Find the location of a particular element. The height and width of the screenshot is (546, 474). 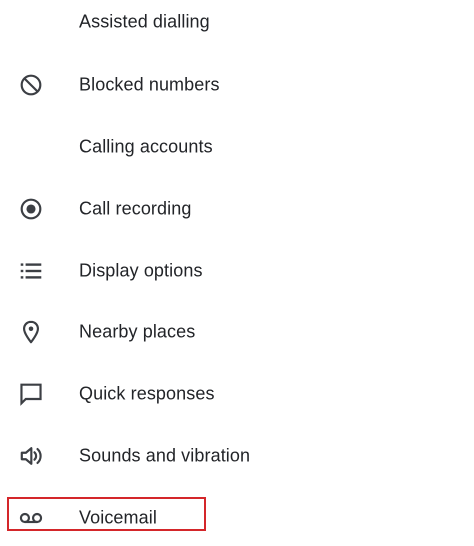

chat-bubble-icon is located at coordinates (31, 394).